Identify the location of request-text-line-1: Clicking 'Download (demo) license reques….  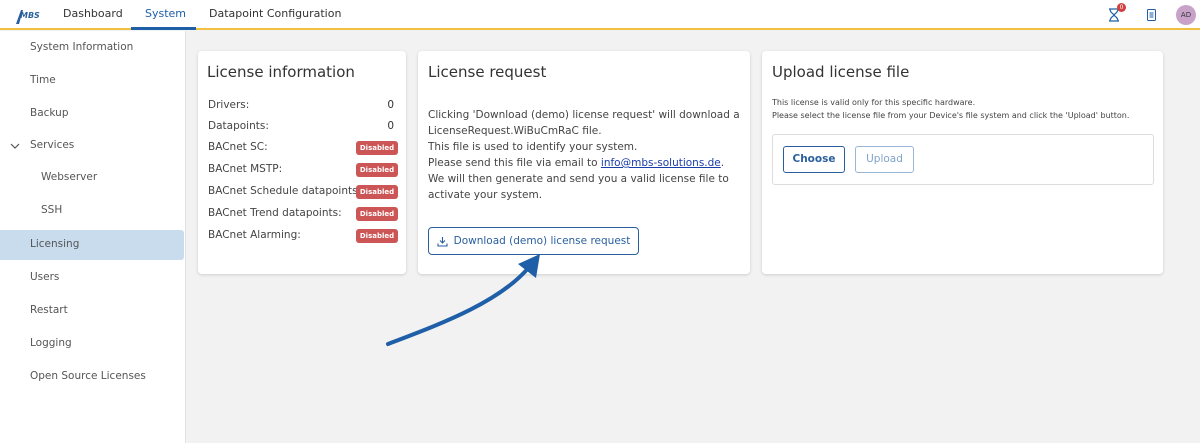
(584, 115).